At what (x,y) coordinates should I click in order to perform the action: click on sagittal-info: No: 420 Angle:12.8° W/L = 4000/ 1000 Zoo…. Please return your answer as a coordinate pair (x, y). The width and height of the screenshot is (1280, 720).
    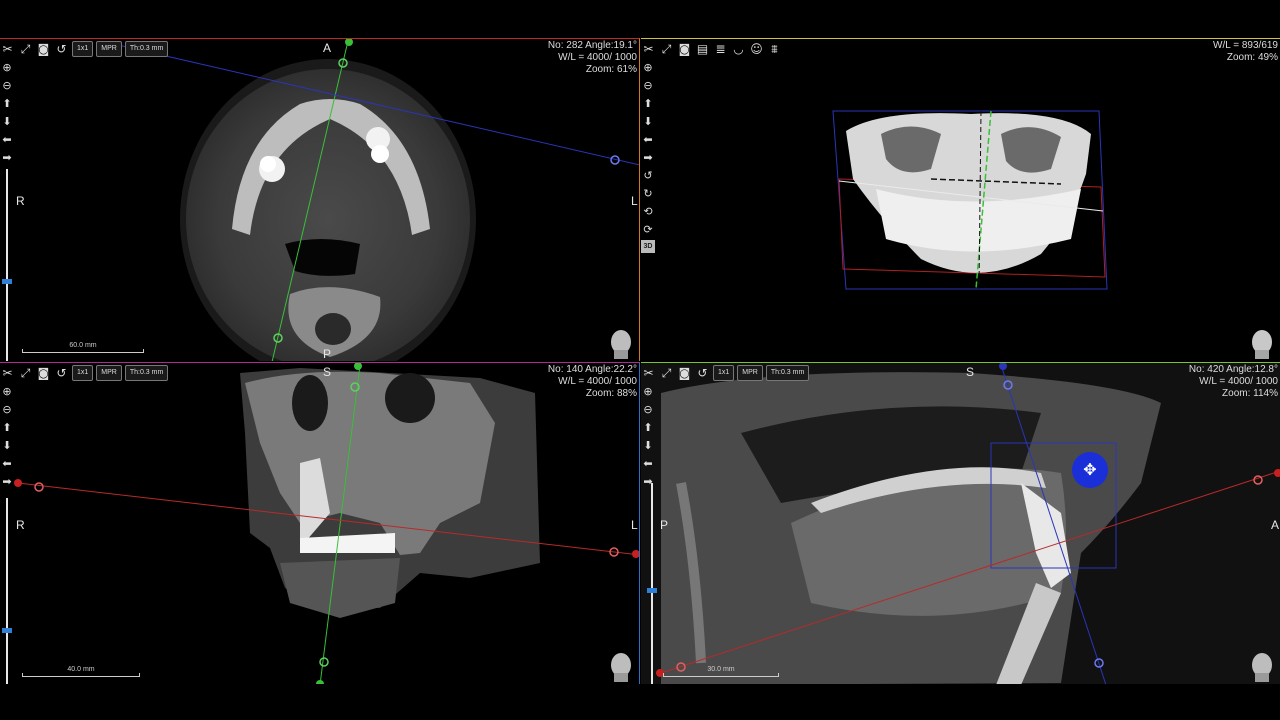
    Looking at the image, I should click on (1233, 382).